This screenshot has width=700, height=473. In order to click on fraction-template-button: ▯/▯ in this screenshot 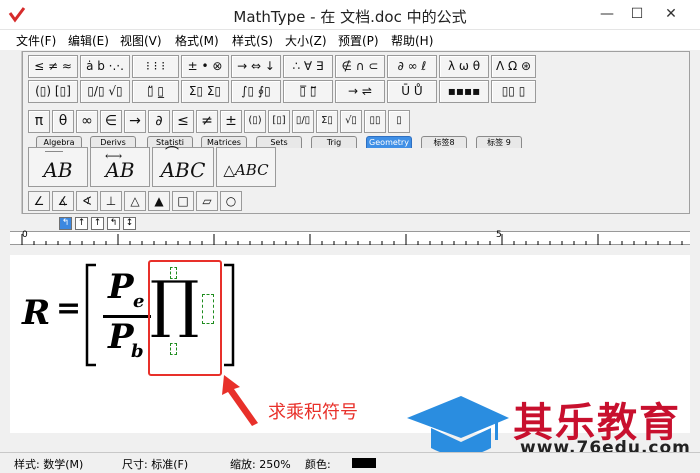, I will do `click(303, 121)`.